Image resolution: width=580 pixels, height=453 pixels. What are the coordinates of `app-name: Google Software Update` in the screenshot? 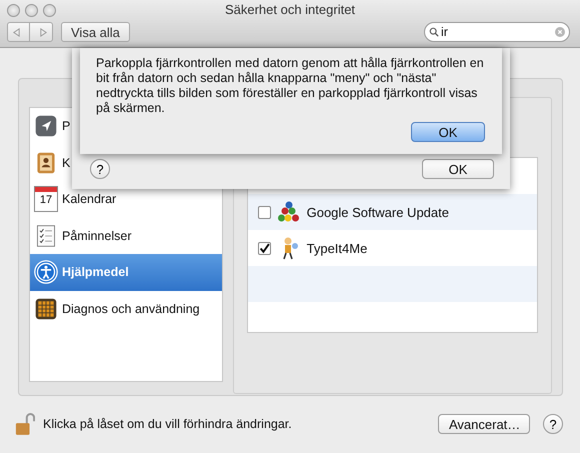 It's located at (377, 212).